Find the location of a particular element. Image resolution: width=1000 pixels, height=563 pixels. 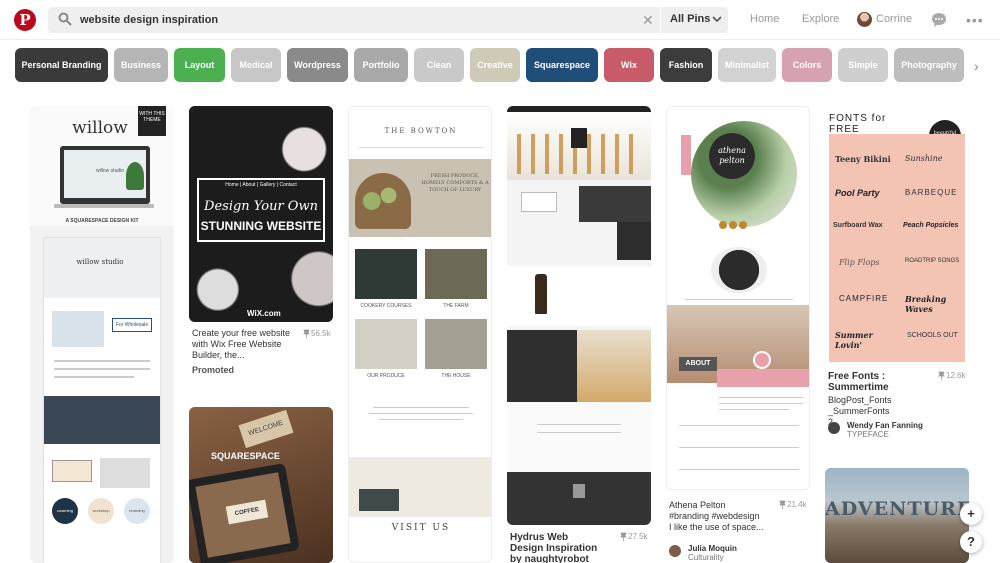

board-name: Culturality is located at coordinates (706, 557).